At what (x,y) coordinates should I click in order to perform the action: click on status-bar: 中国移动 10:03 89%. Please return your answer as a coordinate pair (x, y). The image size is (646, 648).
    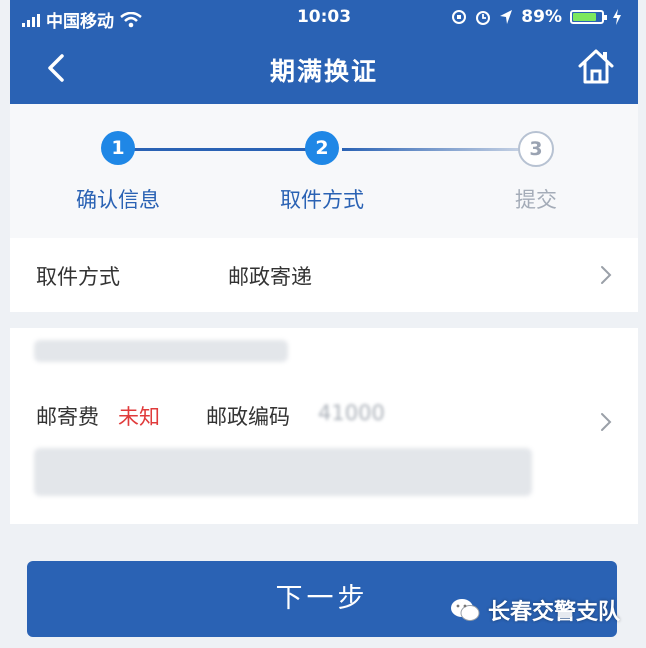
    Looking at the image, I should click on (324, 18).